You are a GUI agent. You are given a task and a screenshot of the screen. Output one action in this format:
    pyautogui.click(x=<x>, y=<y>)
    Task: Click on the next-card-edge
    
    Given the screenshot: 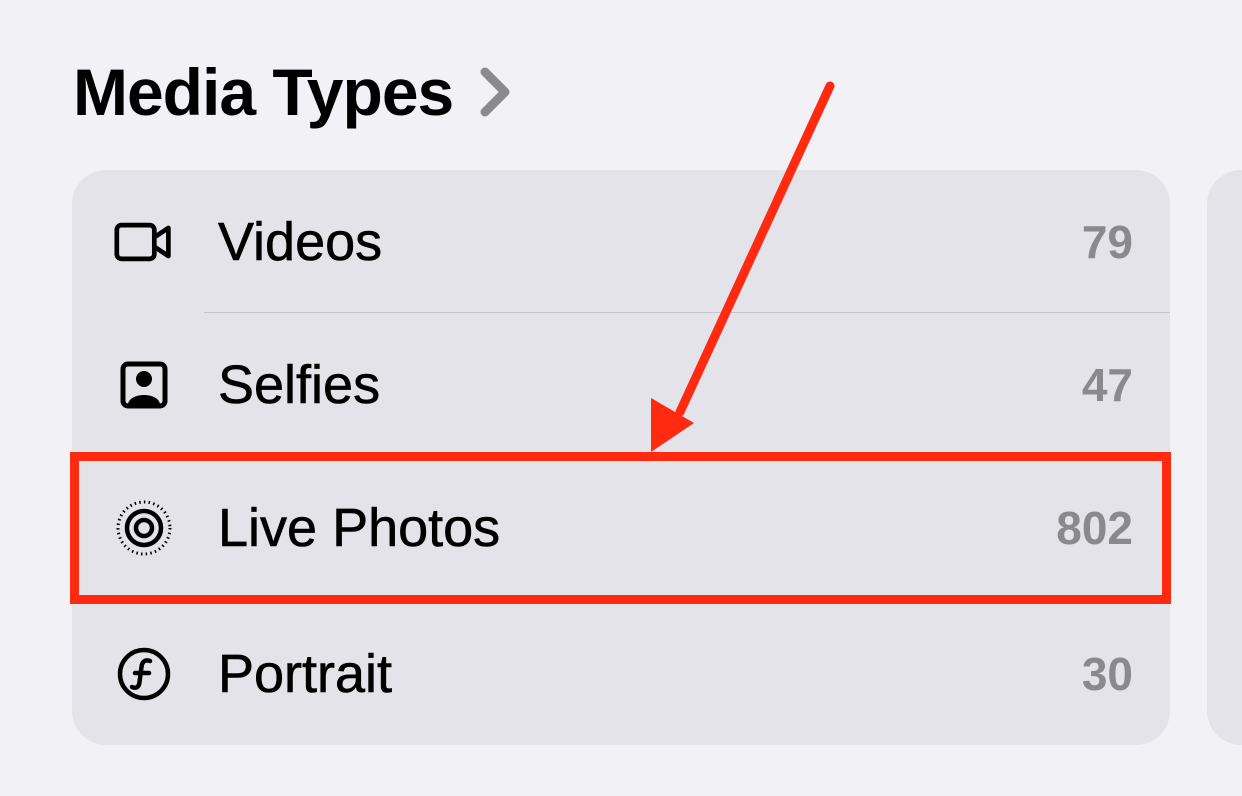 What is the action you would take?
    pyautogui.click(x=1224, y=457)
    